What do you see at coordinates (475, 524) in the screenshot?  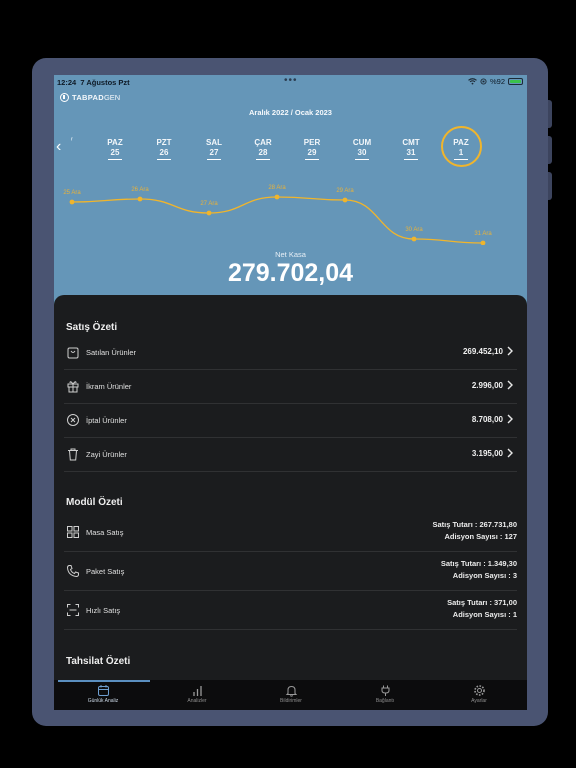 I see `sales-amount: Satış Tutarı : 267.731,80` at bounding box center [475, 524].